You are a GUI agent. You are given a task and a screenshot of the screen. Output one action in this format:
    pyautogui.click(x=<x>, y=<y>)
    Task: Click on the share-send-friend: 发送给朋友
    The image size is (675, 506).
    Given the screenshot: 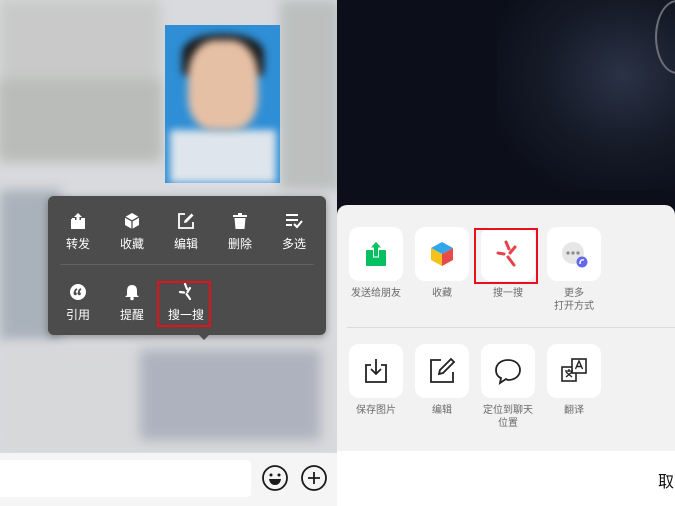 What is the action you would take?
    pyautogui.click(x=376, y=263)
    